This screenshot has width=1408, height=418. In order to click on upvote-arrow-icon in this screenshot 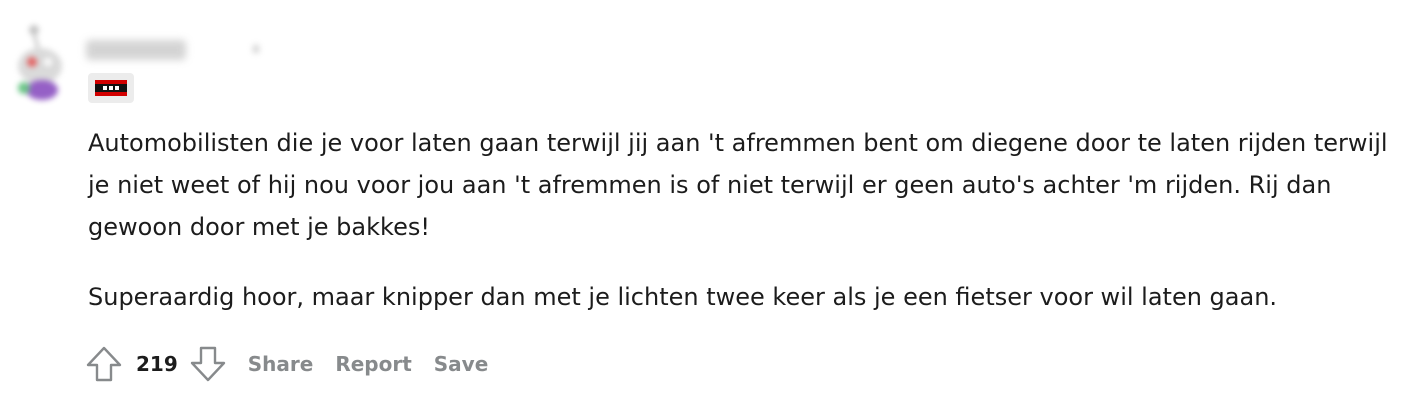, I will do `click(104, 364)`.